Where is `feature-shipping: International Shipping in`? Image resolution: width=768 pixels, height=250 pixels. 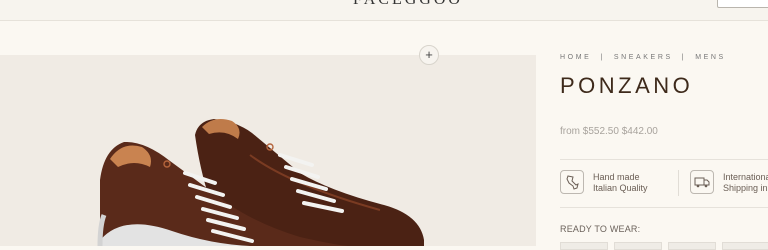 feature-shipping: International Shipping in is located at coordinates (729, 183).